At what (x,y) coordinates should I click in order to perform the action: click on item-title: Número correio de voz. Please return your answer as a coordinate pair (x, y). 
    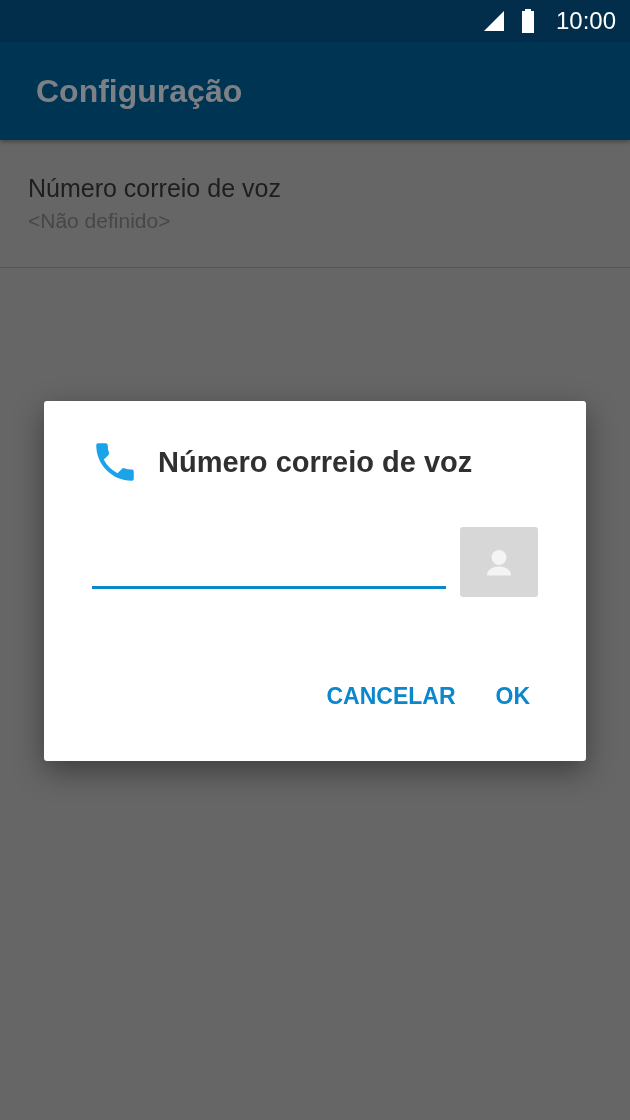
    Looking at the image, I should click on (155, 188).